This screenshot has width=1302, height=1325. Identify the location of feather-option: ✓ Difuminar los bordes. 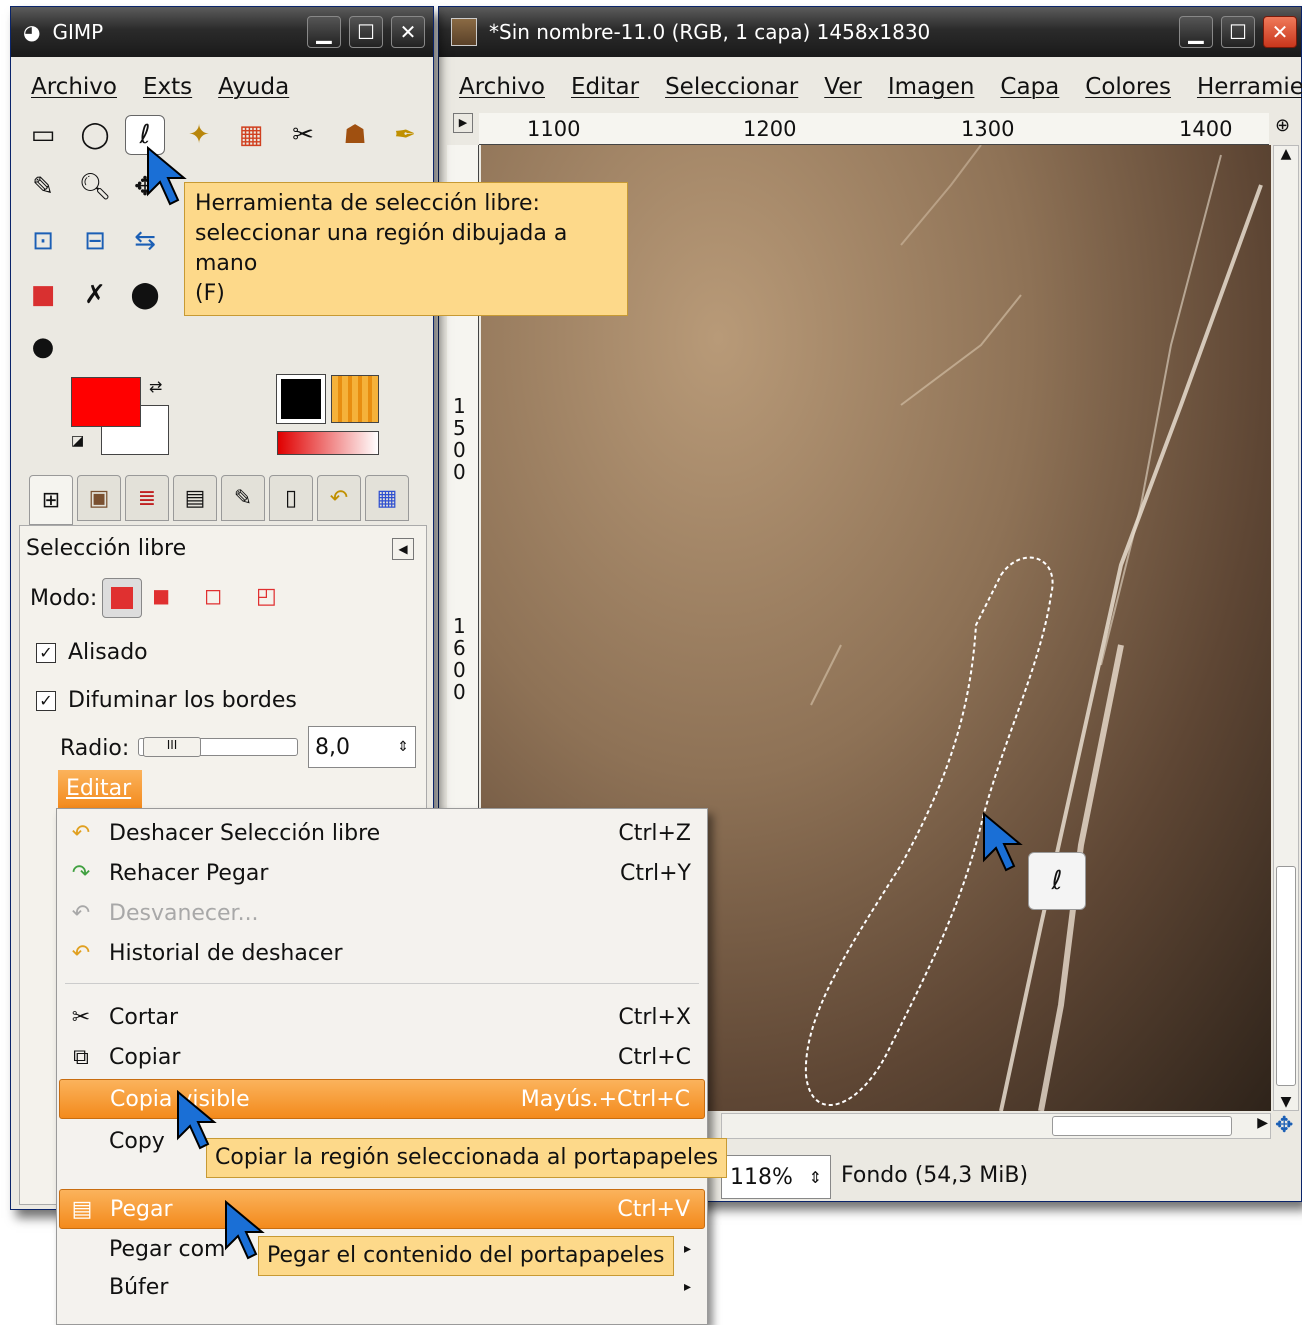
(166, 700).